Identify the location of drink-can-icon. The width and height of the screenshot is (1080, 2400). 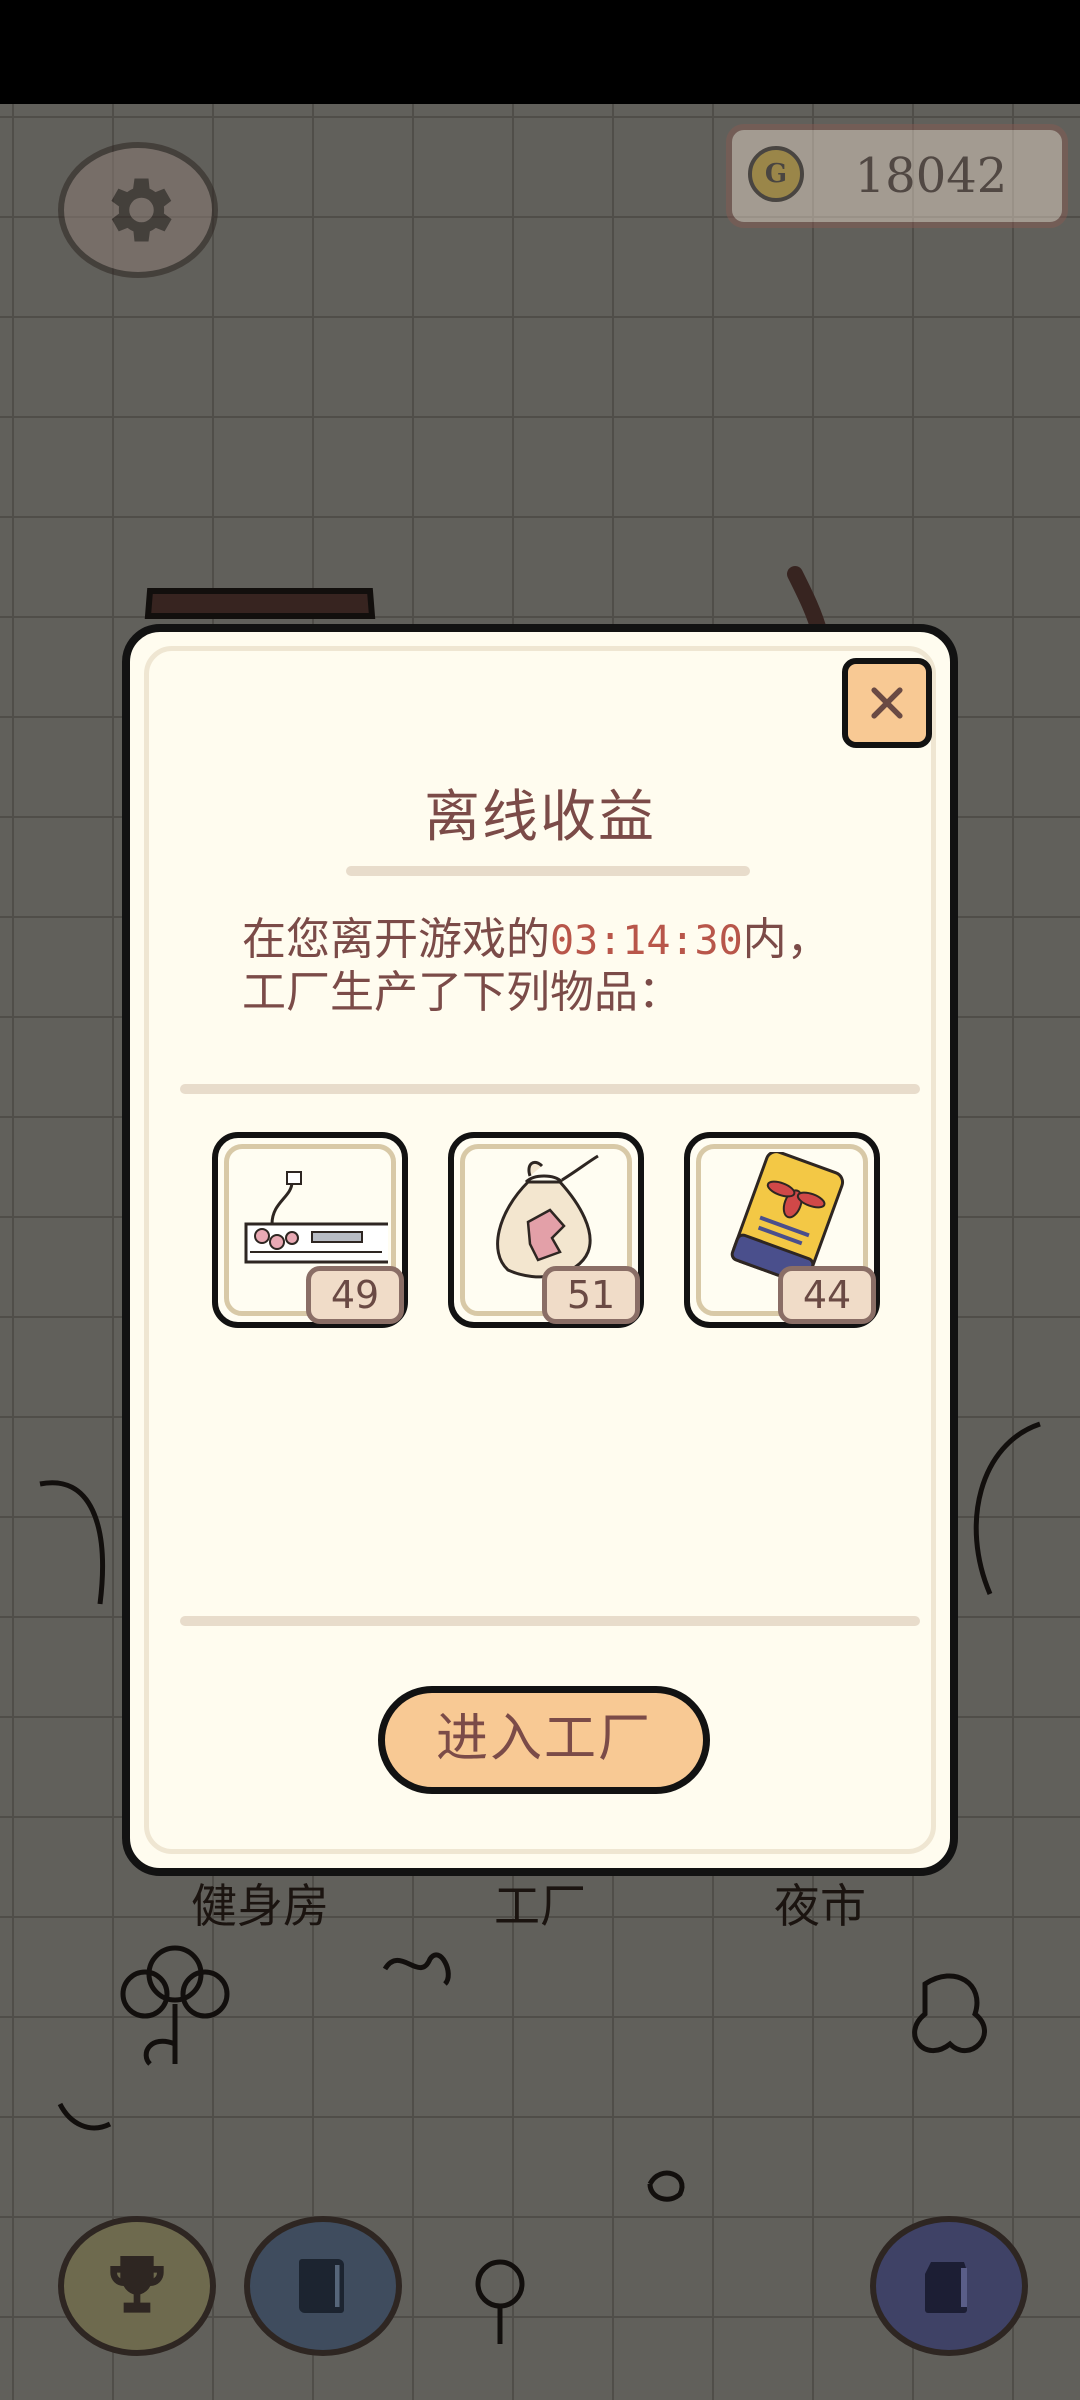
(787, 1217).